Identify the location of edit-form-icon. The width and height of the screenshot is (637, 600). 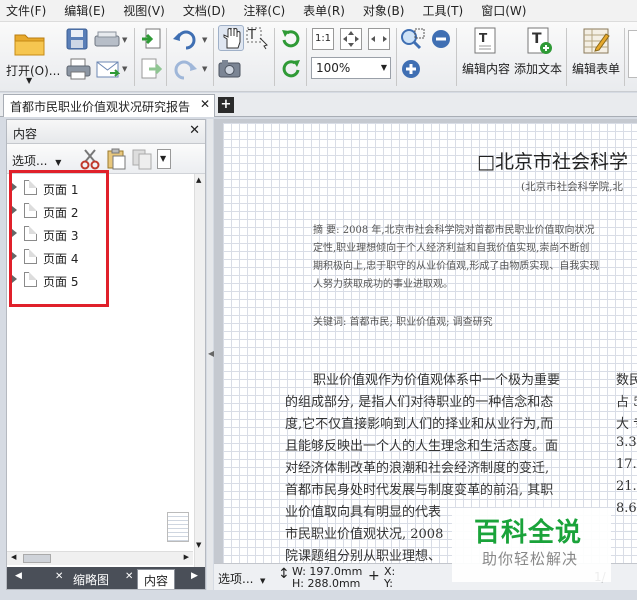
(596, 41).